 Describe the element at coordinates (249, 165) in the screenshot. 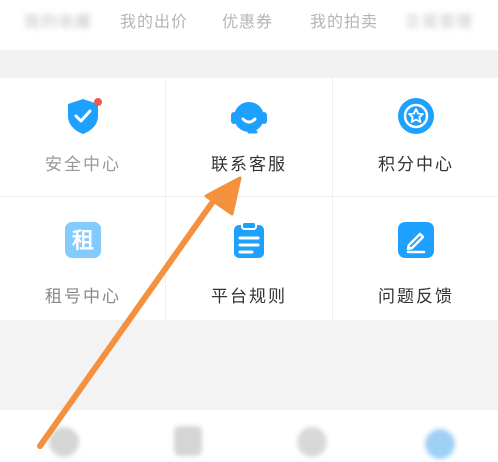

I see `service-label: 联系客服` at that location.